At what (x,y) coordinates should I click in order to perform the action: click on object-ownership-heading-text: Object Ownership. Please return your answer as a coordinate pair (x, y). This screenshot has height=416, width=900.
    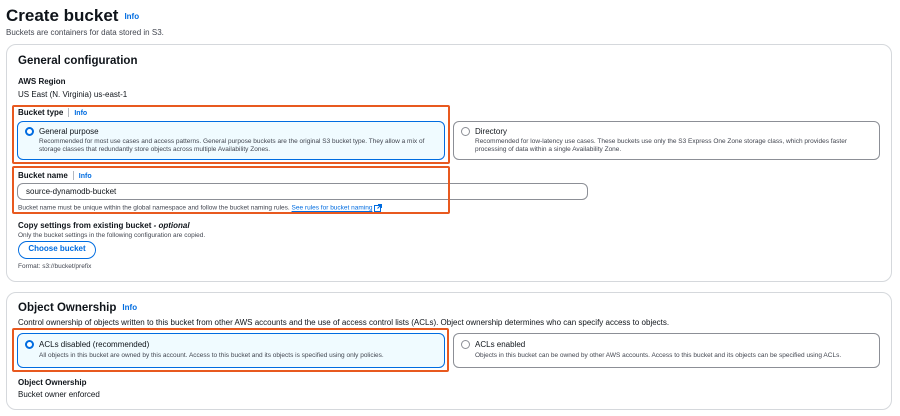
    Looking at the image, I should click on (67, 308).